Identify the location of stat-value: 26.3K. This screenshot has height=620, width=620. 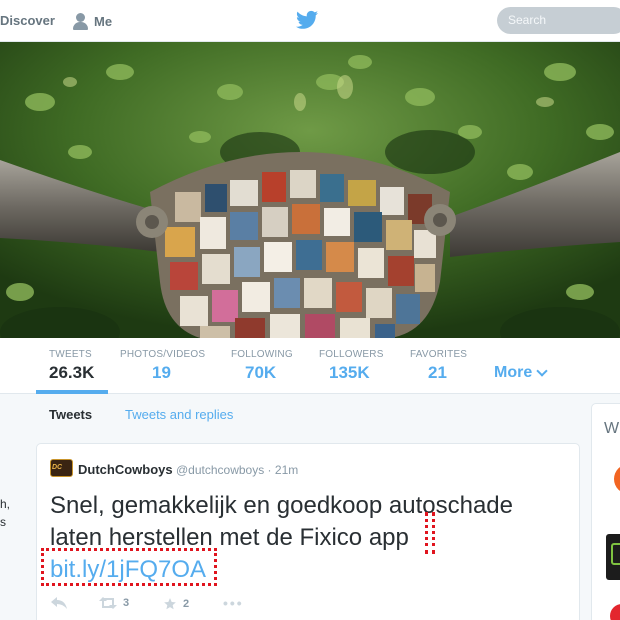
(72, 372).